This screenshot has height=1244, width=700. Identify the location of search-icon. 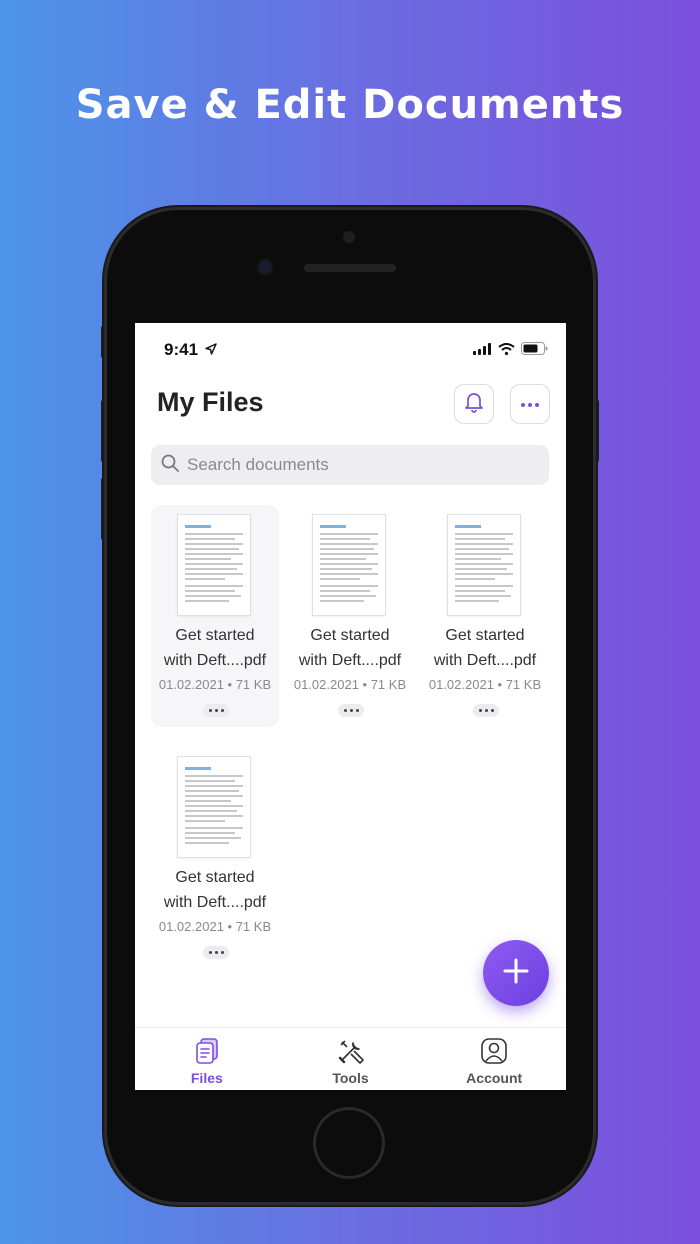
(170, 465).